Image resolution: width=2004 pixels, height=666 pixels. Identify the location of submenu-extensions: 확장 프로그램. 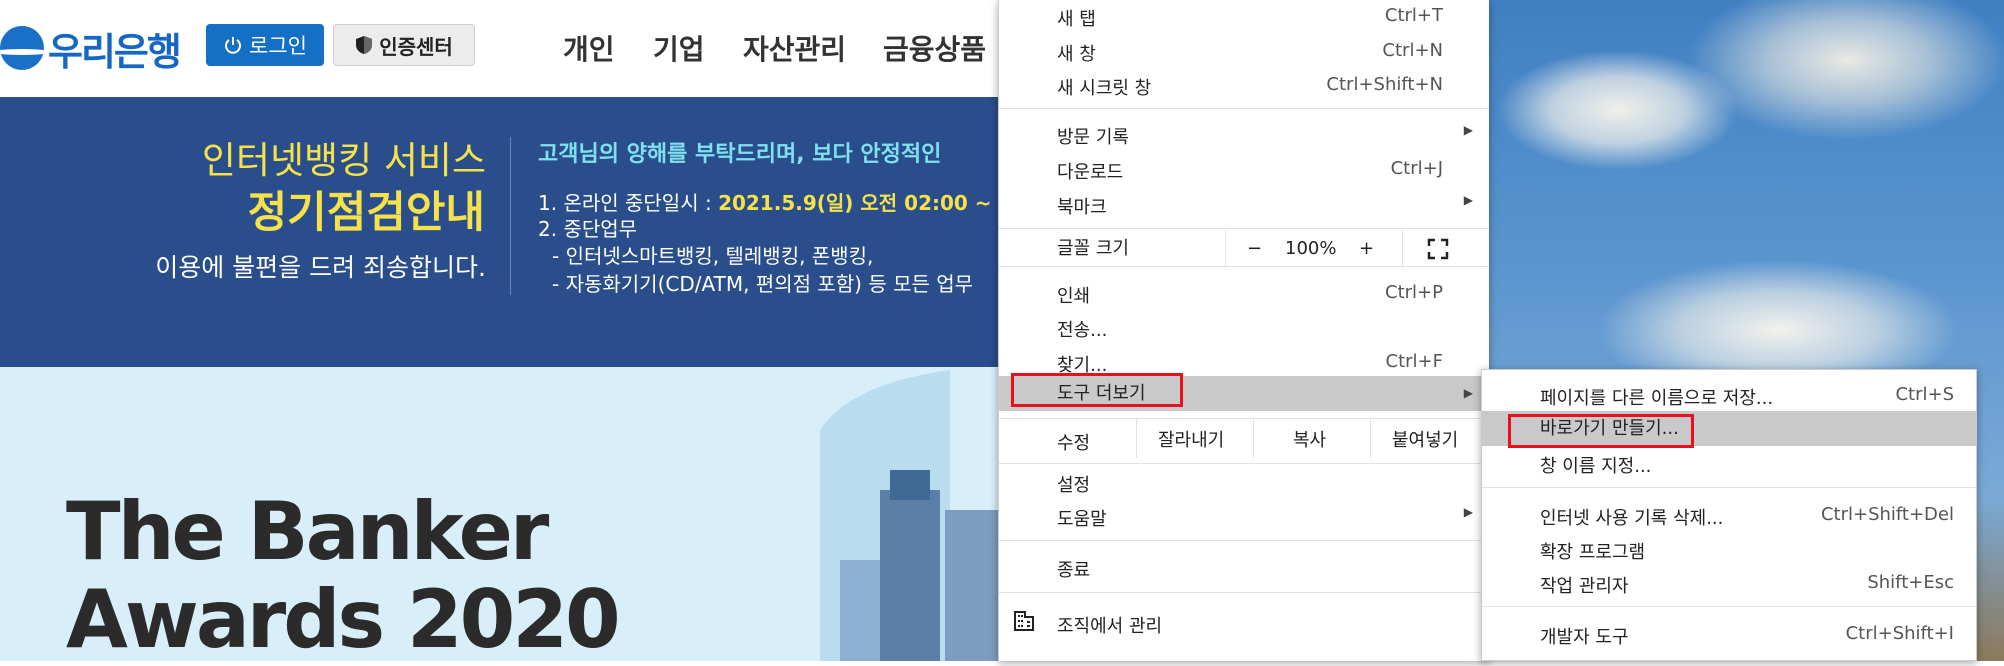
(1729, 553).